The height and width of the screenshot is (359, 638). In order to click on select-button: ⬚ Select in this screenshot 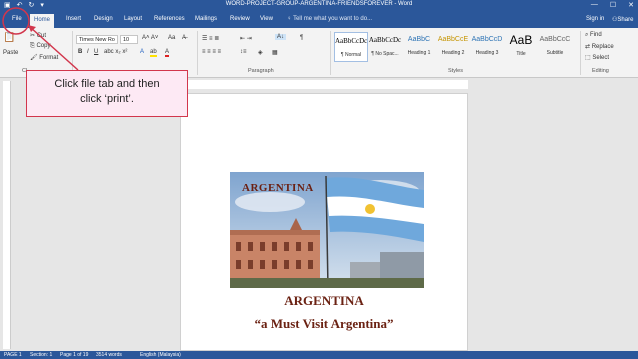, I will do `click(597, 57)`.